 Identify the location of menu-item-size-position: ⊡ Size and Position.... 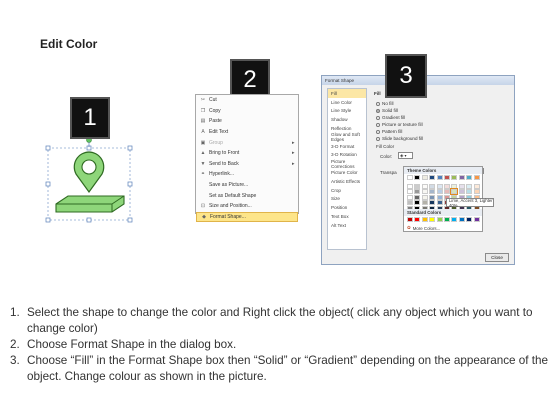
(247, 206).